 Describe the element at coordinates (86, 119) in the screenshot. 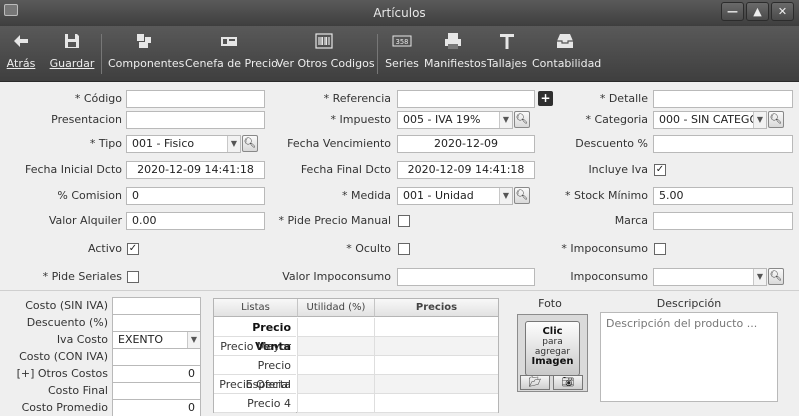

I see `presentacion-label: Presentacion` at that location.